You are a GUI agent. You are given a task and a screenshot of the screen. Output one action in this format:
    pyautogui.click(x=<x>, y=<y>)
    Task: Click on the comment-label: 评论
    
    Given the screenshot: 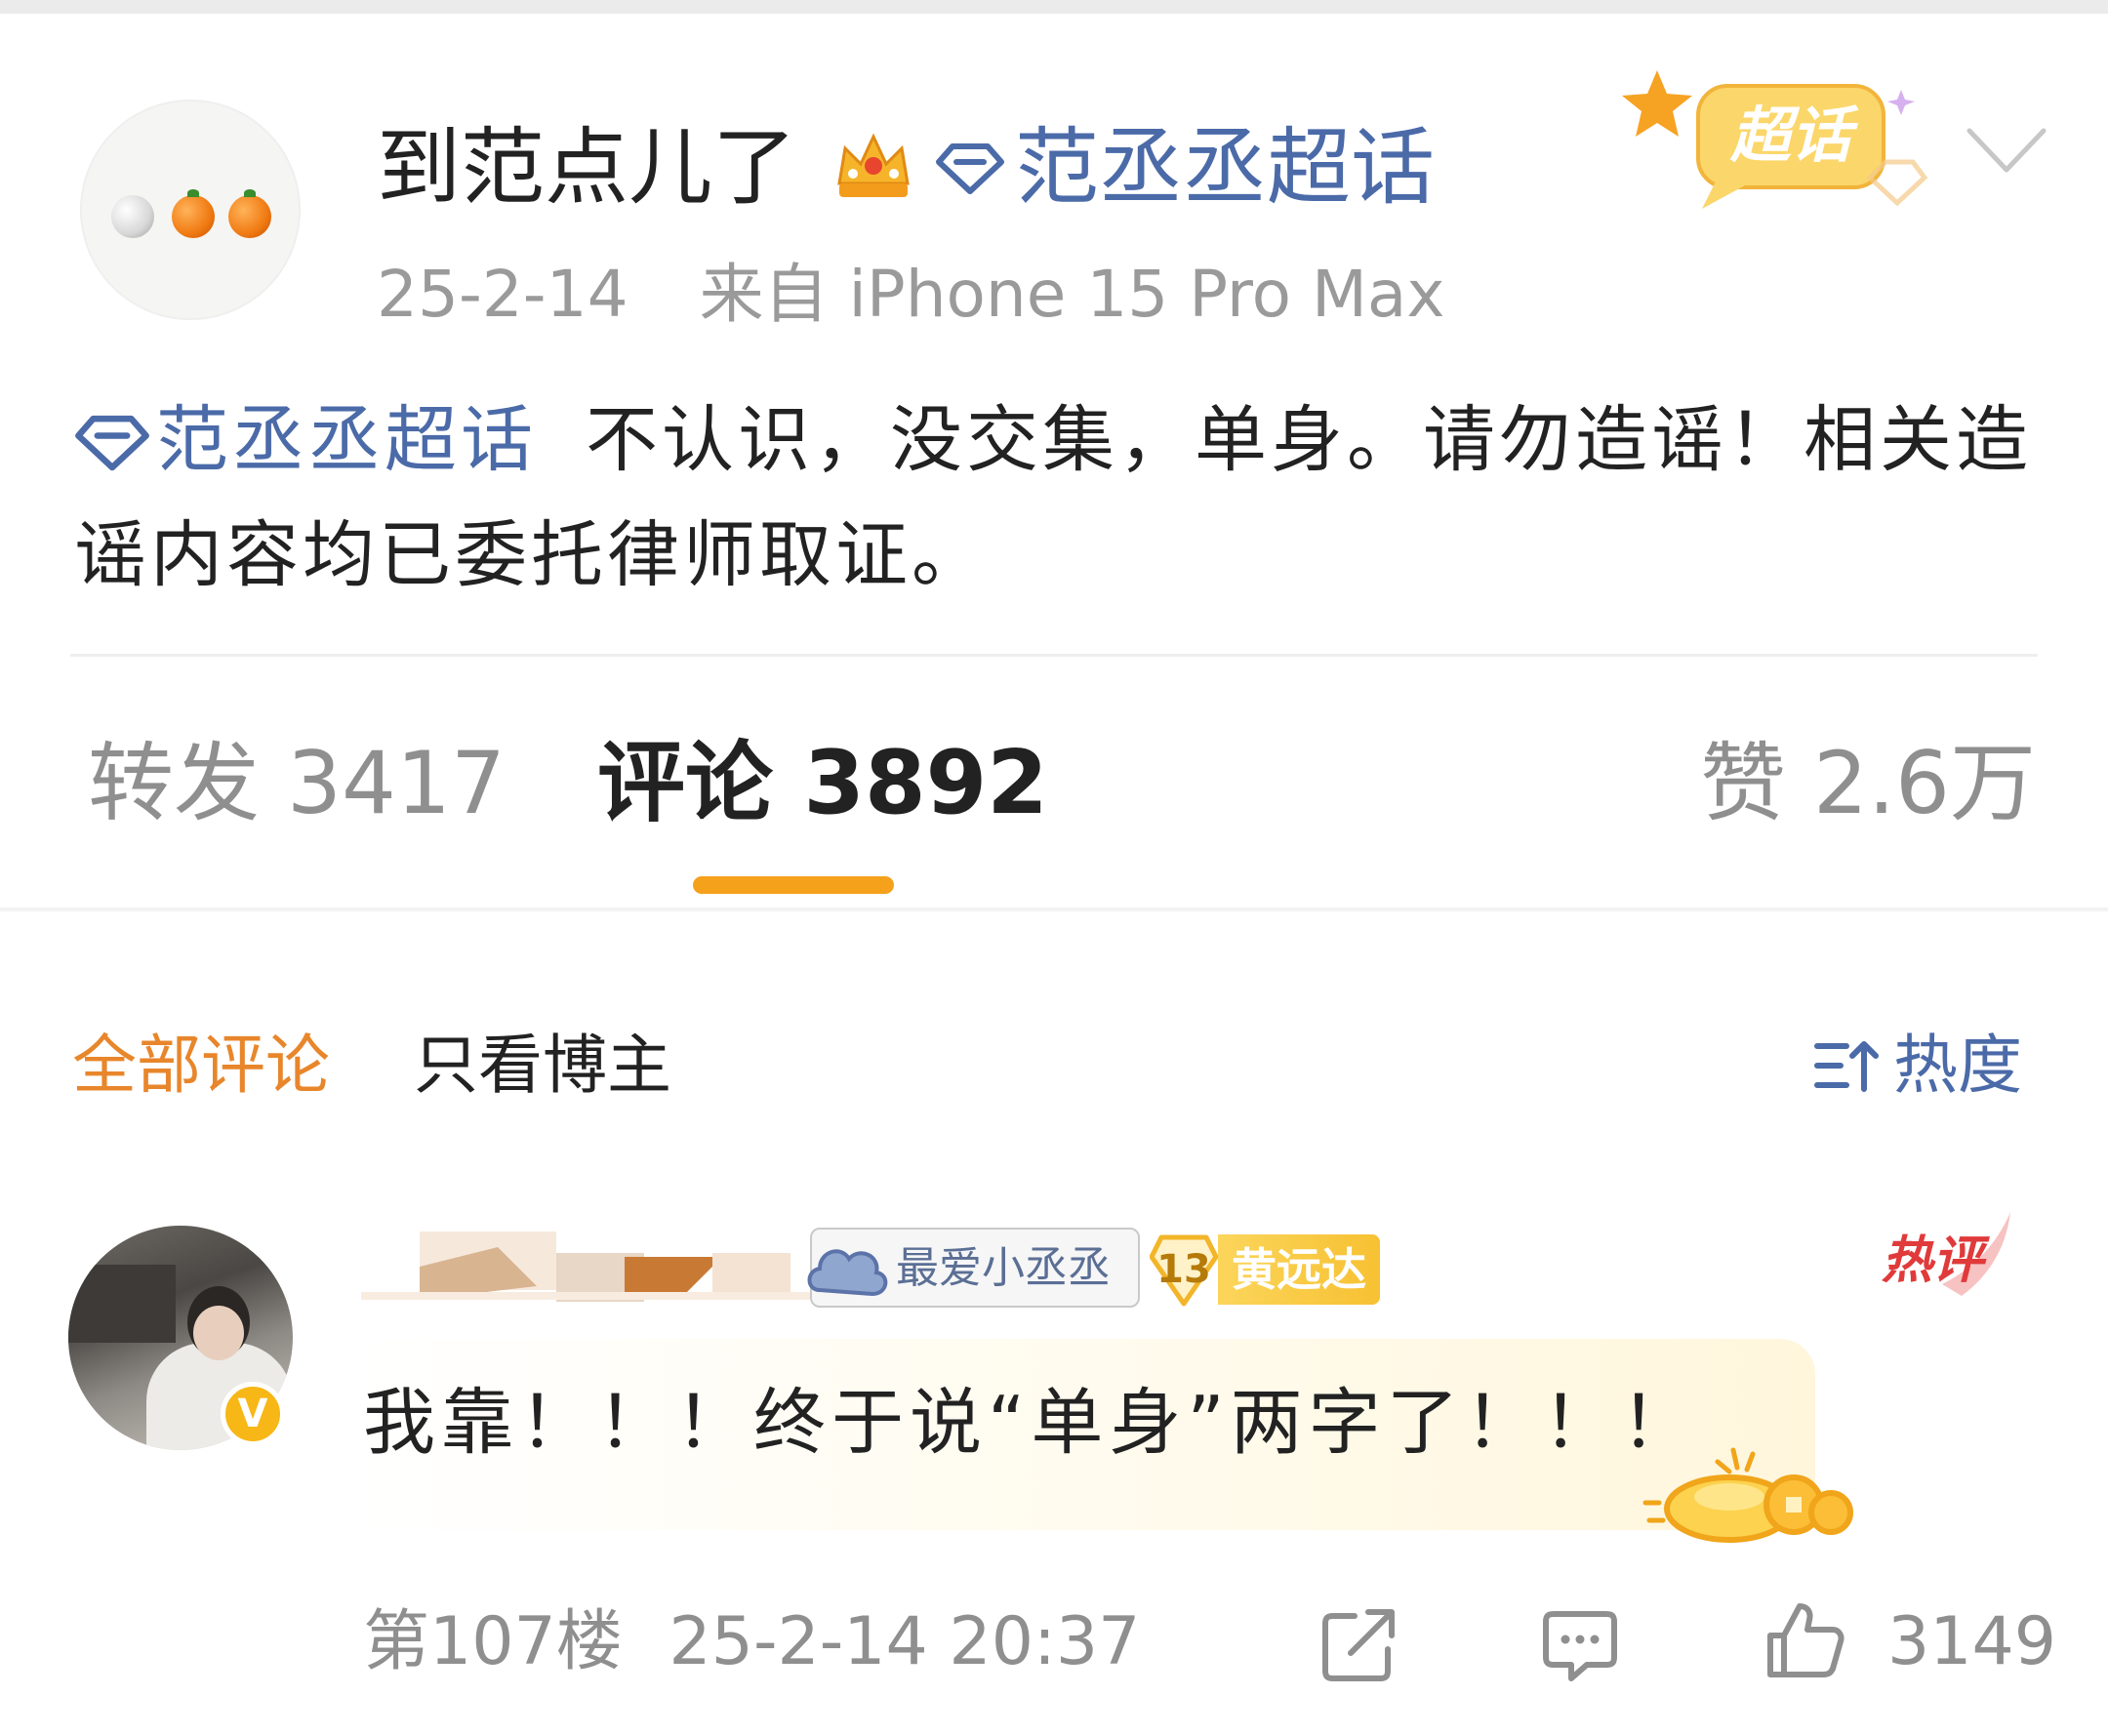 What is the action you would take?
    pyautogui.click(x=685, y=783)
    